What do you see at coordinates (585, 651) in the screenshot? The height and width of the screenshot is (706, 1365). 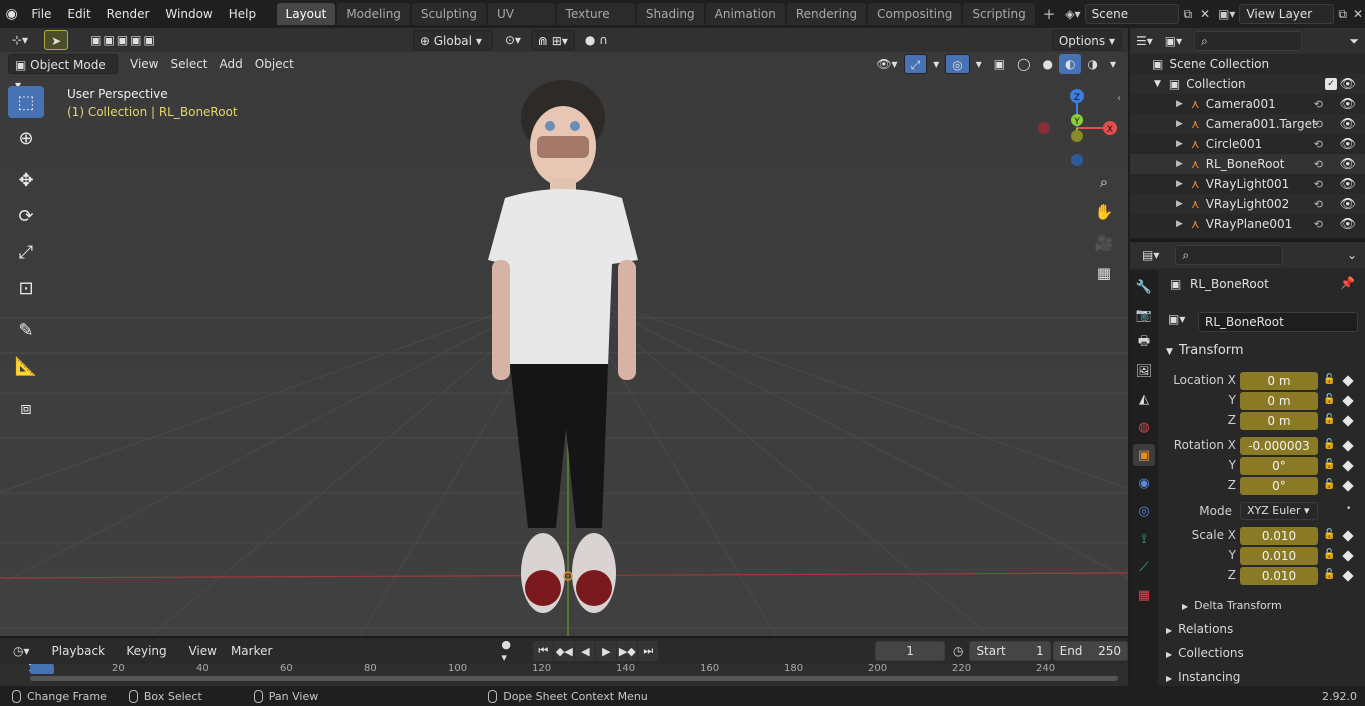 I see `play-reverse-icon: ◀` at bounding box center [585, 651].